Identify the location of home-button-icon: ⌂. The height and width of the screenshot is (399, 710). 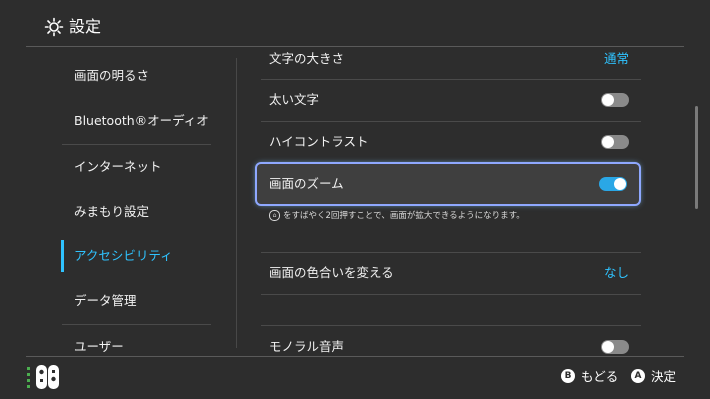
(274, 215).